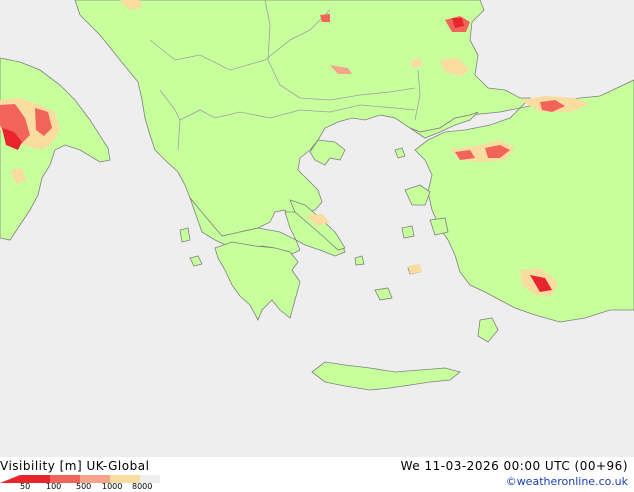  Describe the element at coordinates (75, 466) in the screenshot. I see `map-title: Visibility [m] UK-Global` at that location.